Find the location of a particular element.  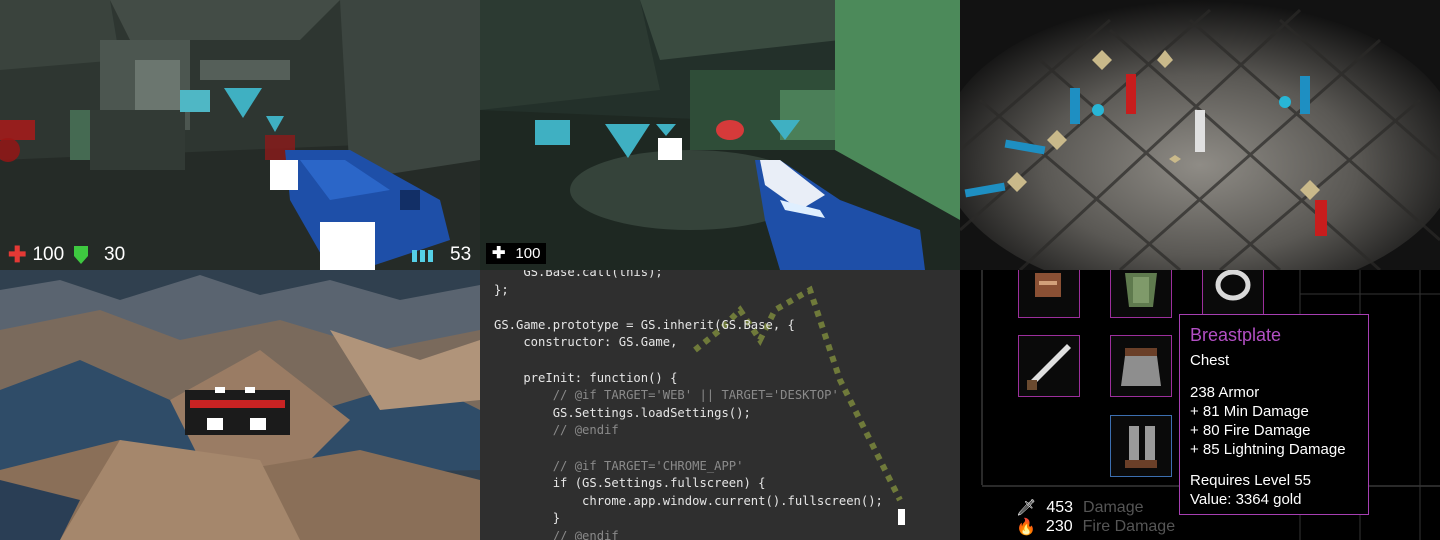

item-stat: + 81 Min Damage is located at coordinates (1249, 411).